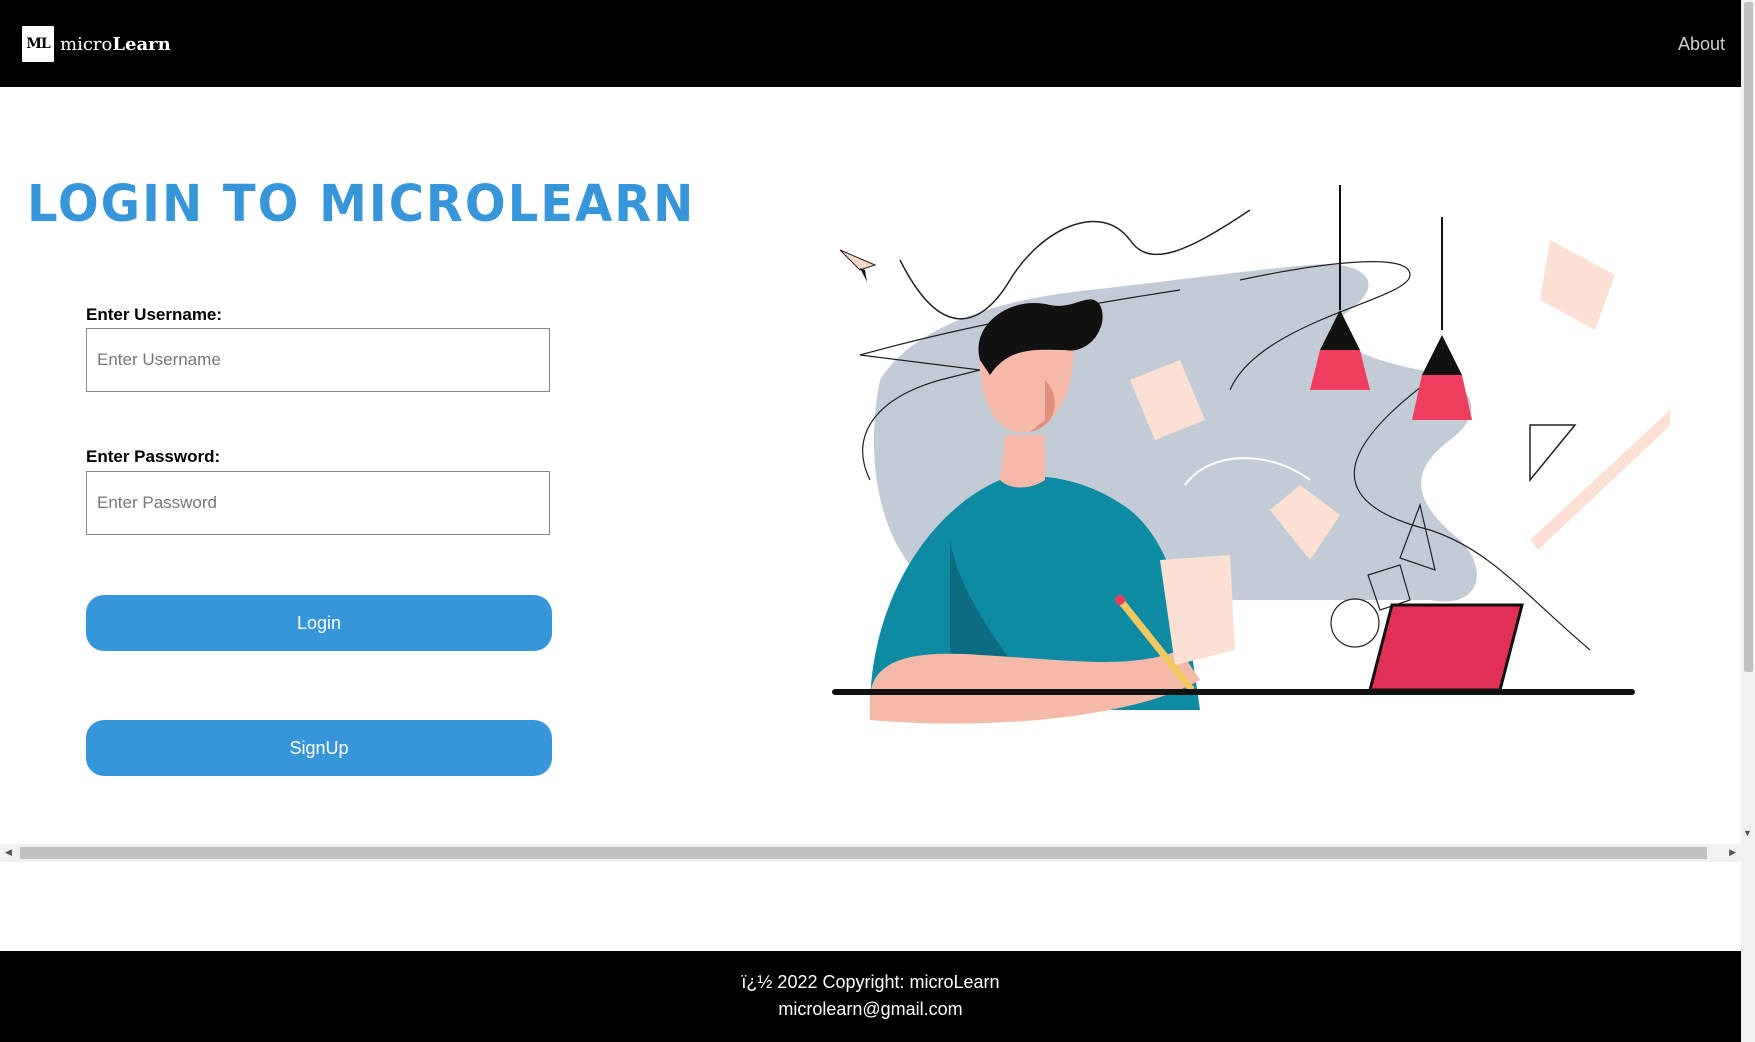  I want to click on navbar: ML microLearn About, so click(870, 43).